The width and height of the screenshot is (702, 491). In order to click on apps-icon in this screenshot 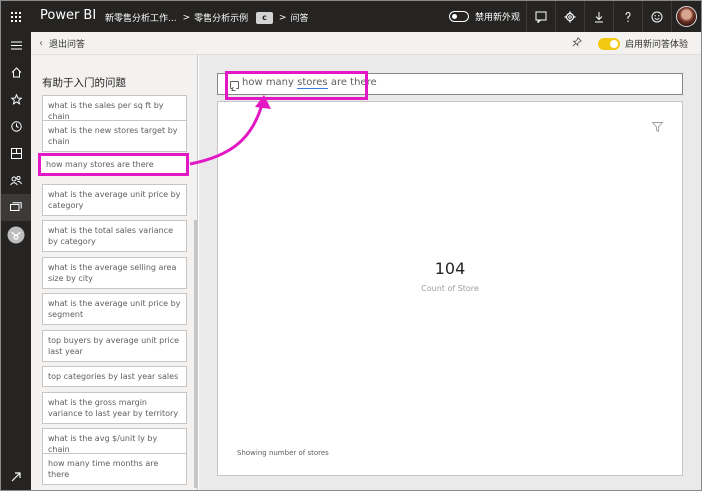, I will do `click(16, 153)`.